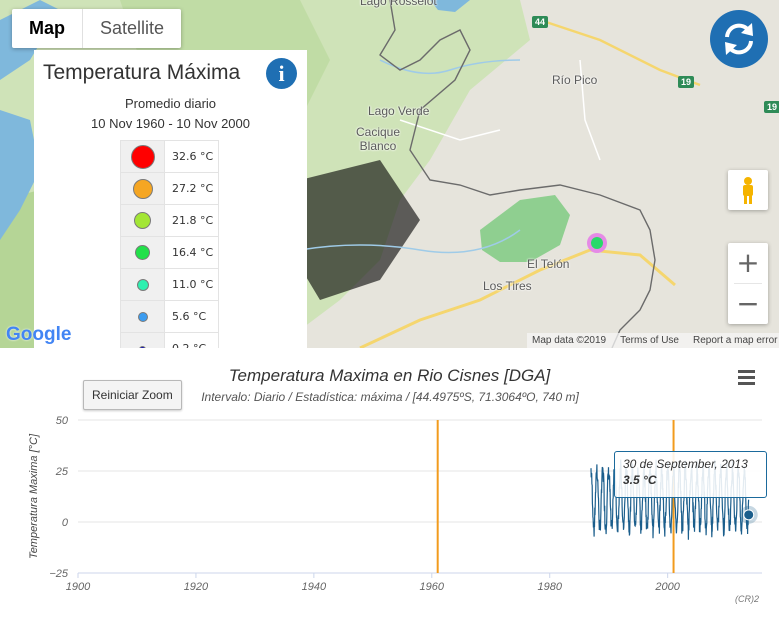  Describe the element at coordinates (132, 395) in the screenshot. I see `reset-zoom-button: Reiniciar Zoom` at that location.